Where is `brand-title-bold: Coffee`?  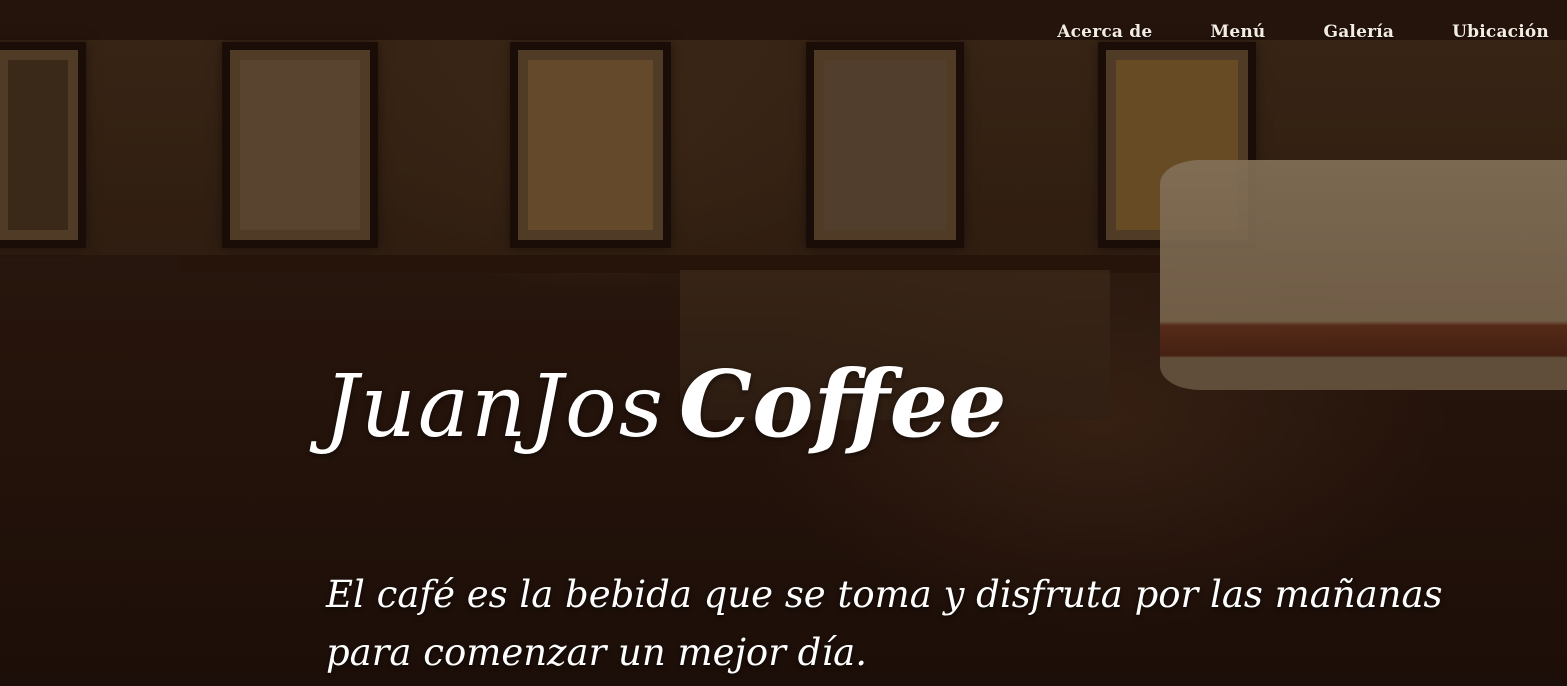 brand-title-bold: Coffee is located at coordinates (842, 404).